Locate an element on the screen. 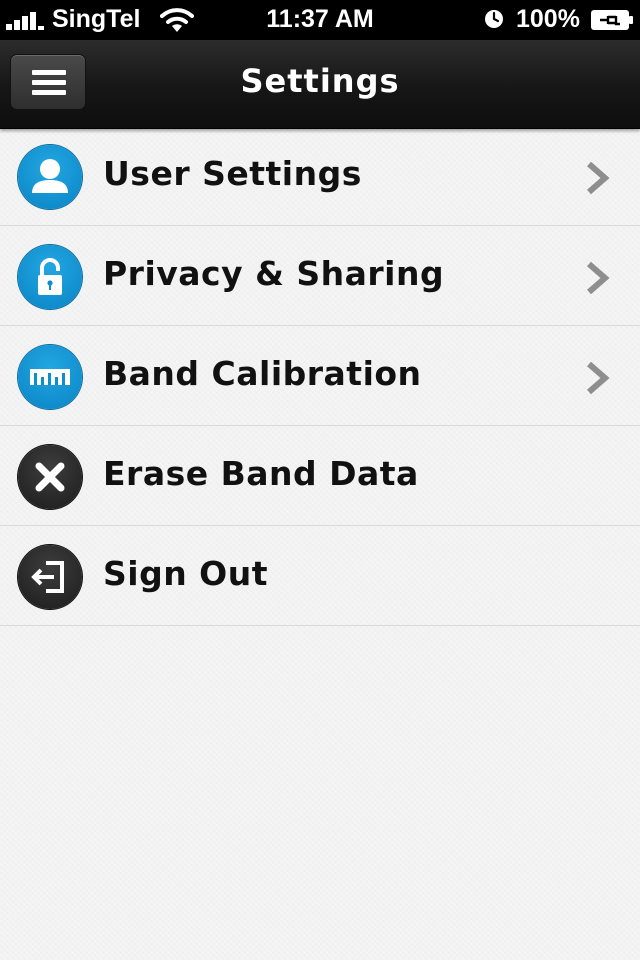  status-bar: SingTel 11:37 AM 100% is located at coordinates (320, 20).